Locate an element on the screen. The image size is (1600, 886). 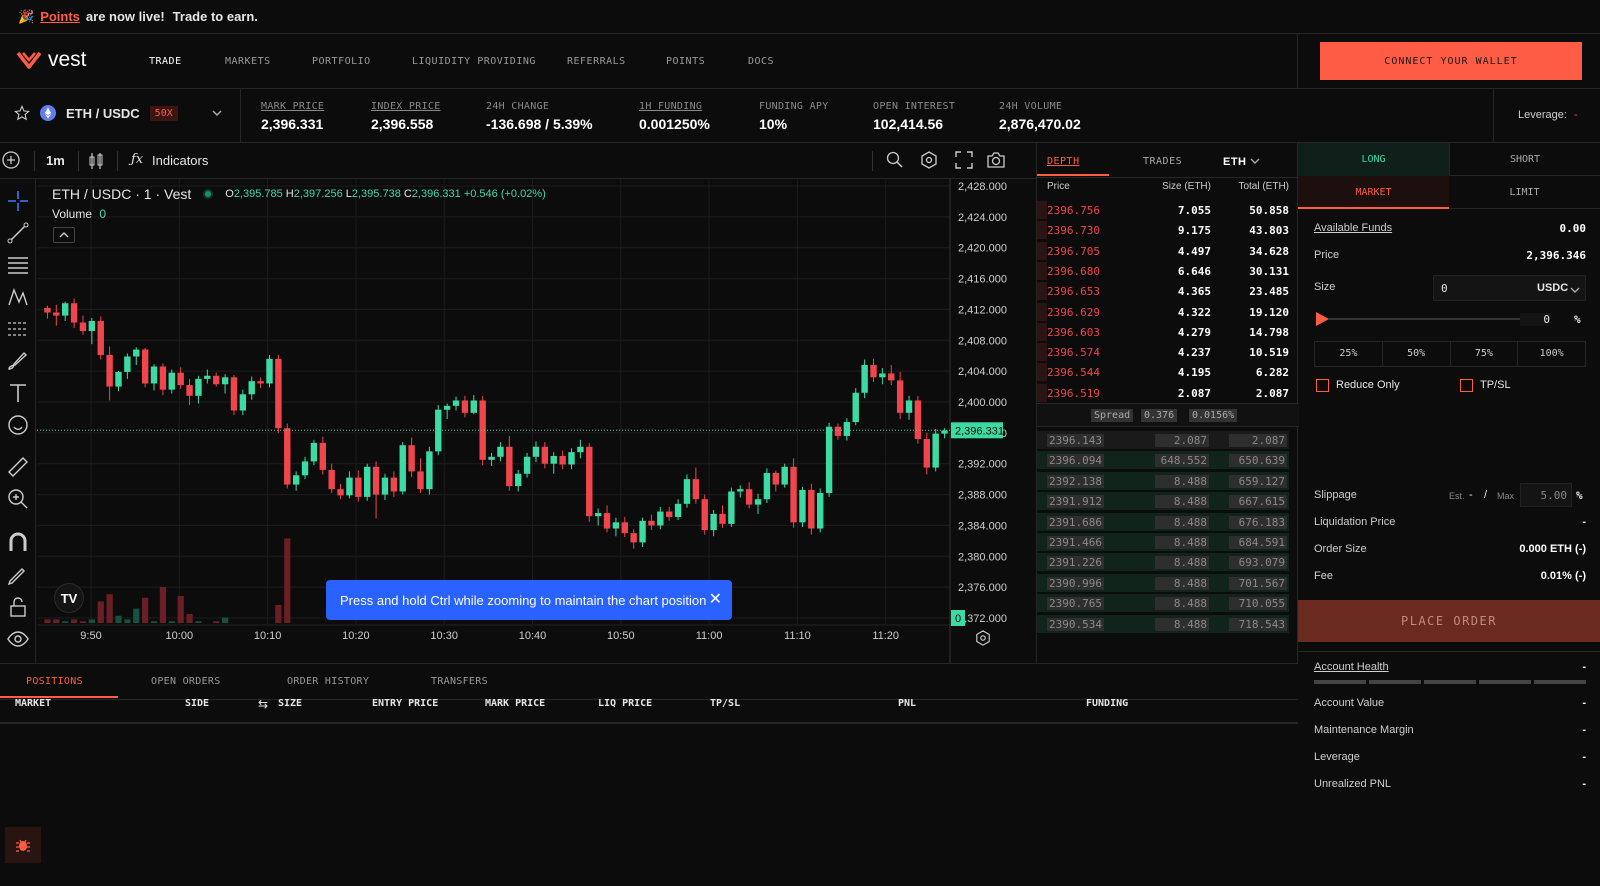
bid-row: 2392.138 8.488 659.127 is located at coordinates (1163, 481).